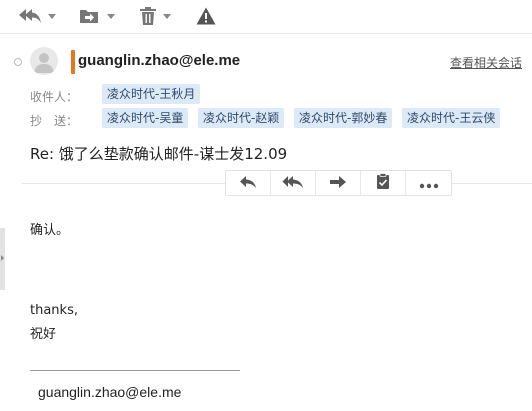 This screenshot has width=532, height=411. What do you see at coordinates (110, 392) in the screenshot?
I see `signature-email: guanglin.zhao@ele.me` at bounding box center [110, 392].